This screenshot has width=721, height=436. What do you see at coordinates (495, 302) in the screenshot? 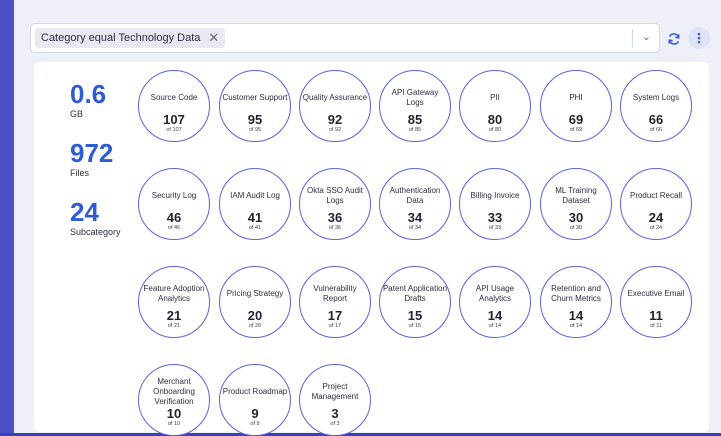
I see `category-circle-api-usage-analytics: API Usage Analytics 14 of 14` at bounding box center [495, 302].